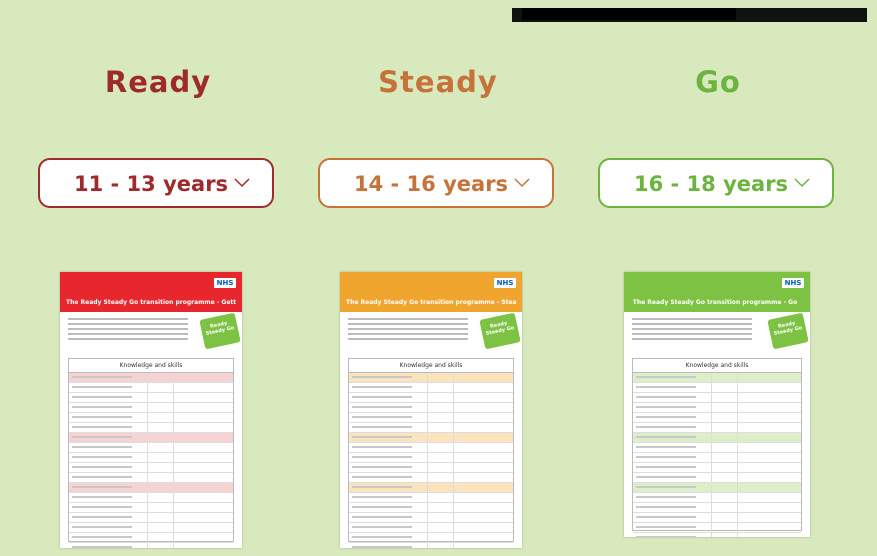  Describe the element at coordinates (431, 184) in the screenshot. I see `age-range-value: 14 - 16 years` at that location.